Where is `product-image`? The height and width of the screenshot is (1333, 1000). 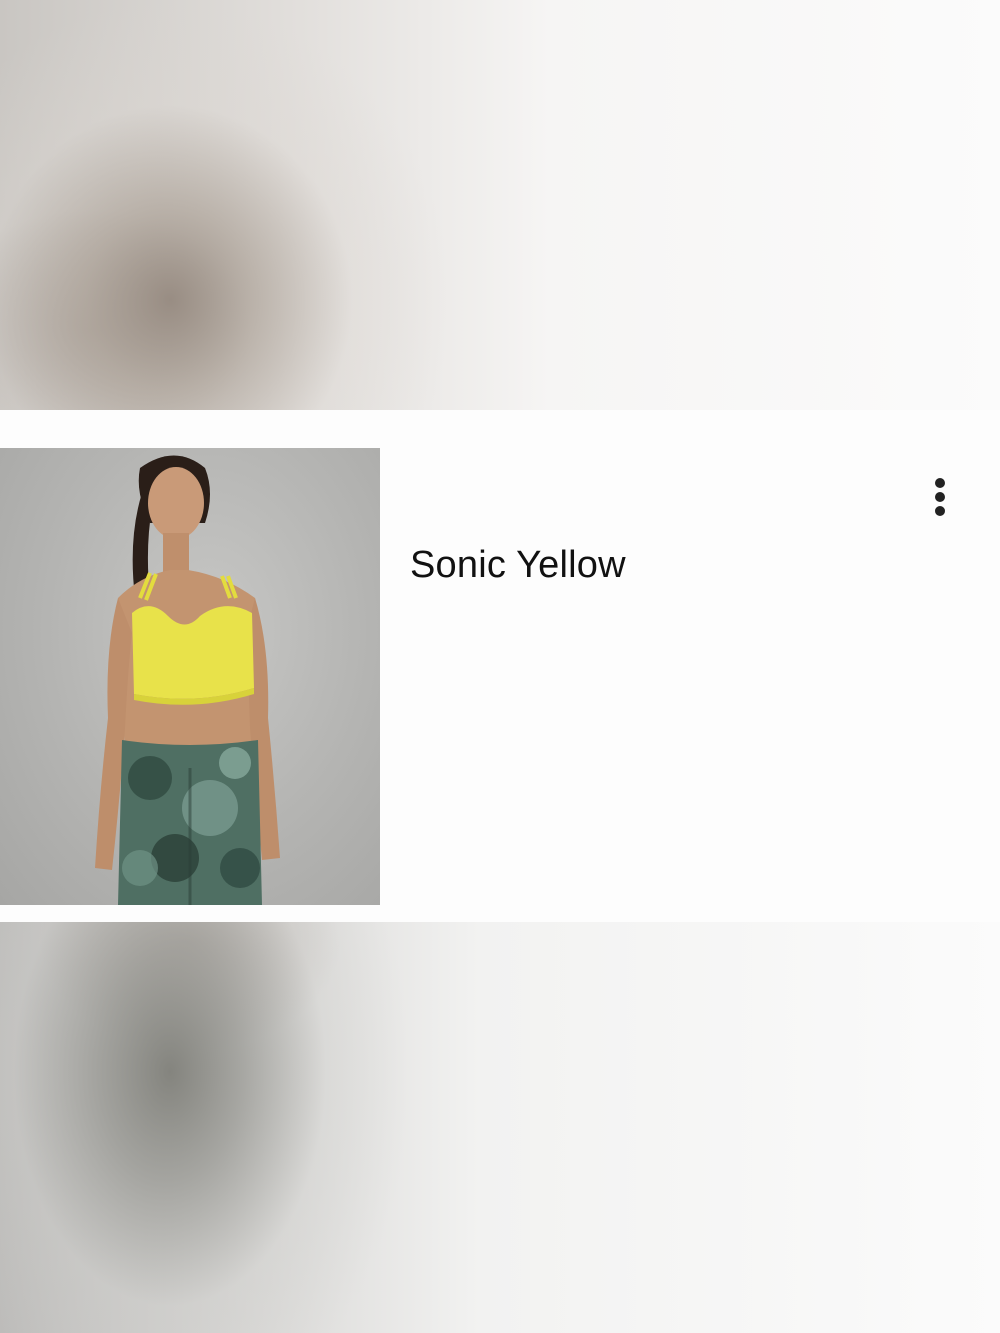 product-image is located at coordinates (190, 676).